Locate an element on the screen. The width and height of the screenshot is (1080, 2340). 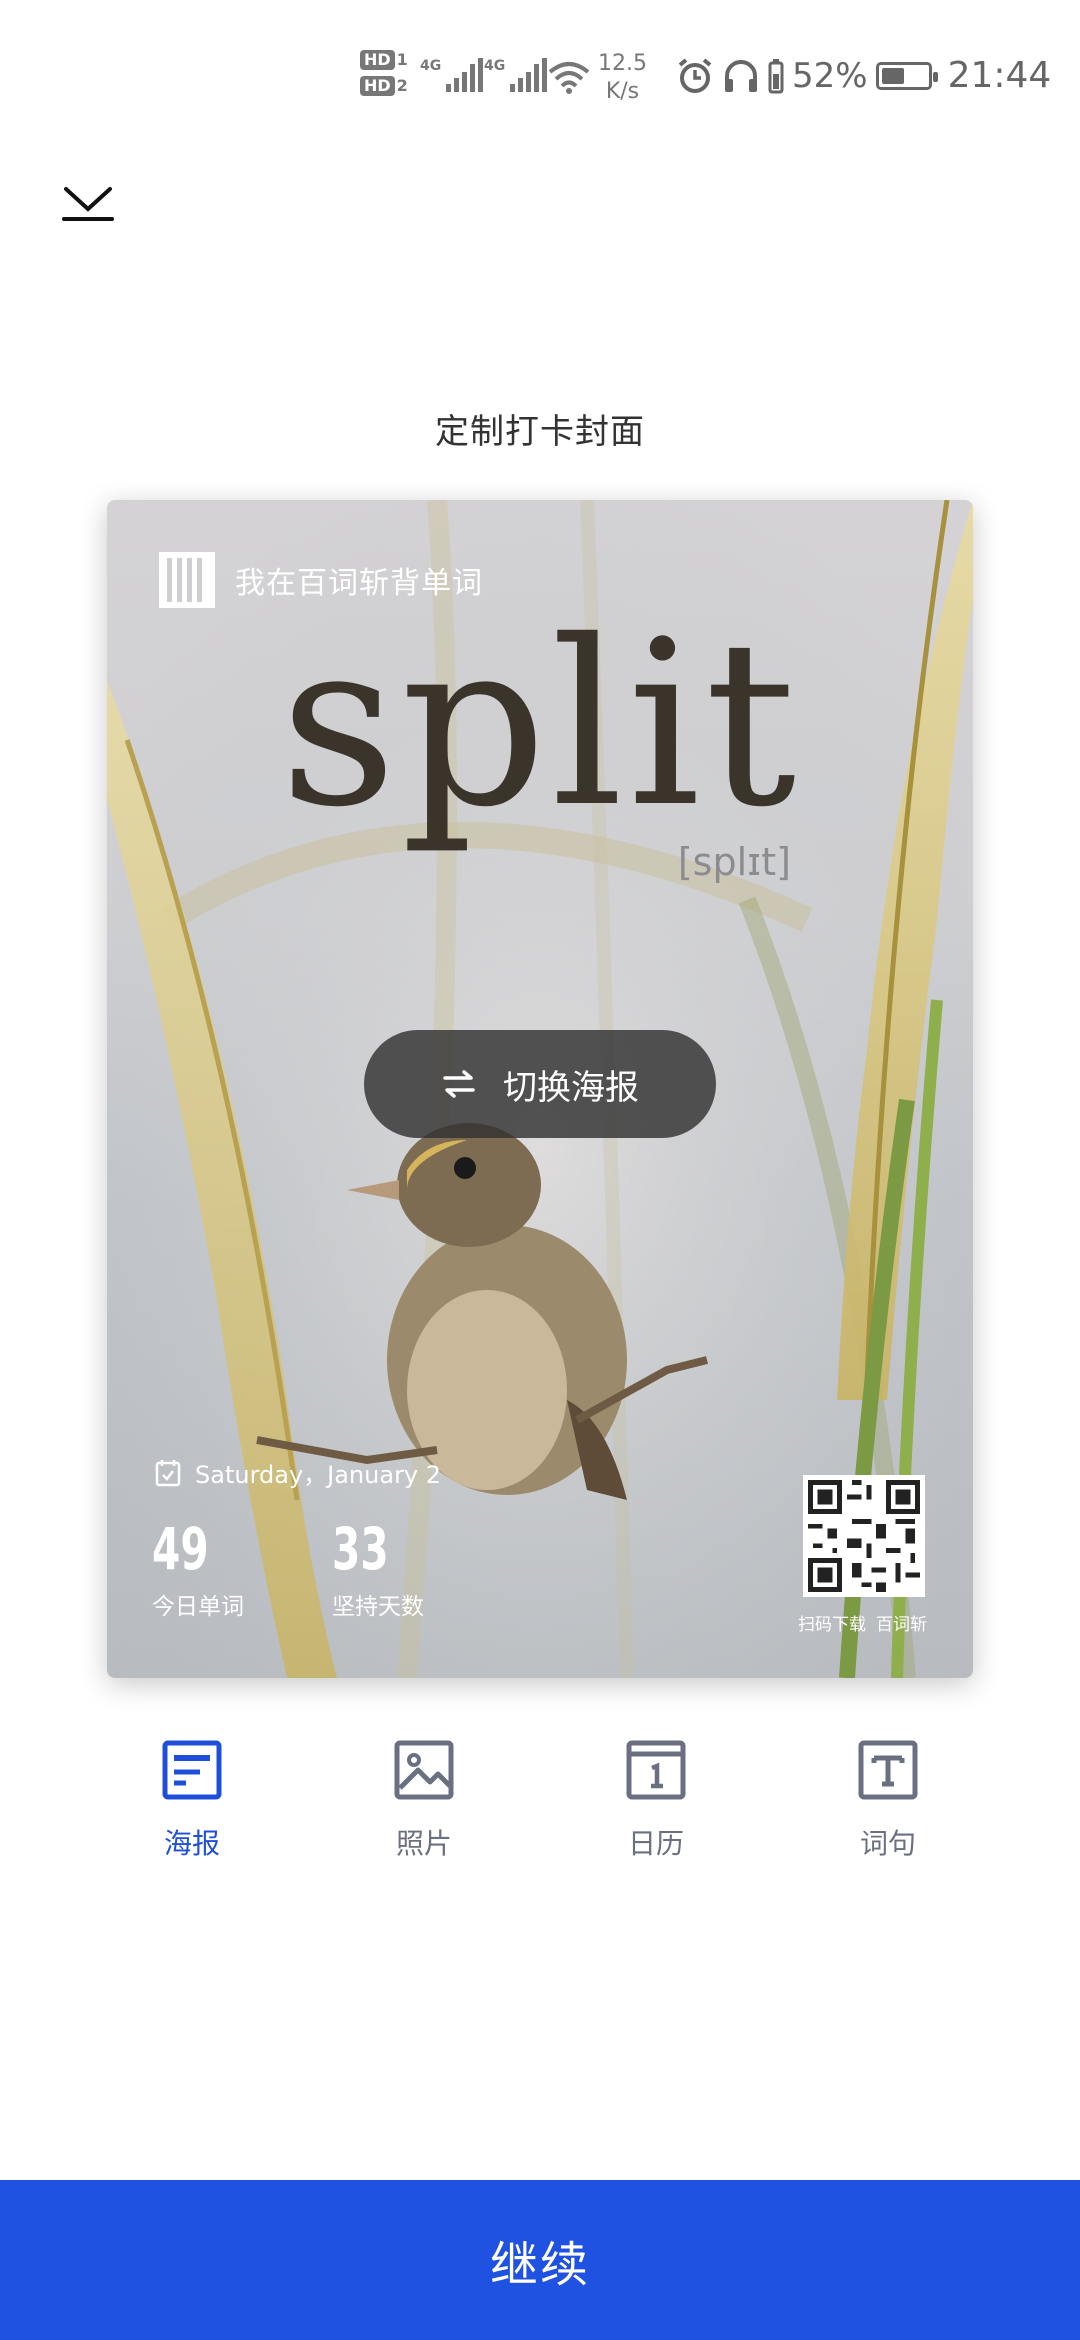
stat-today-words: 49 今日单词 is located at coordinates (198, 1568).